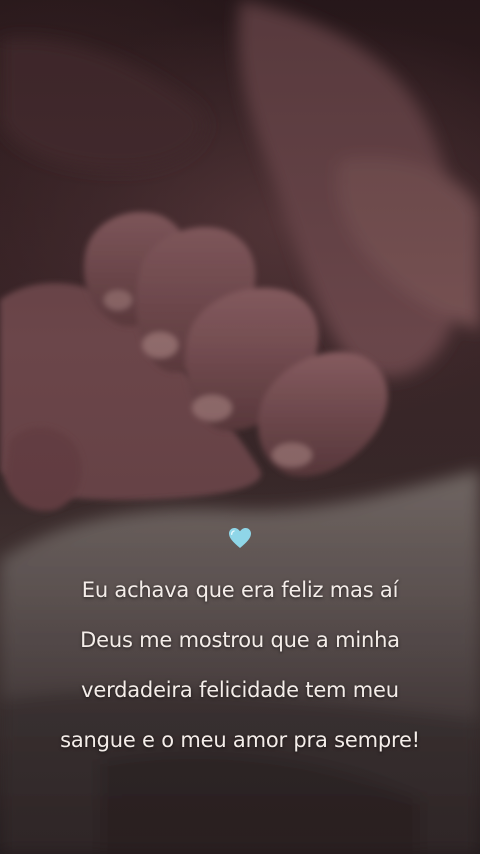  Describe the element at coordinates (240, 590) in the screenshot. I see `quote-line: Eu achava que era feliz mas aí` at that location.